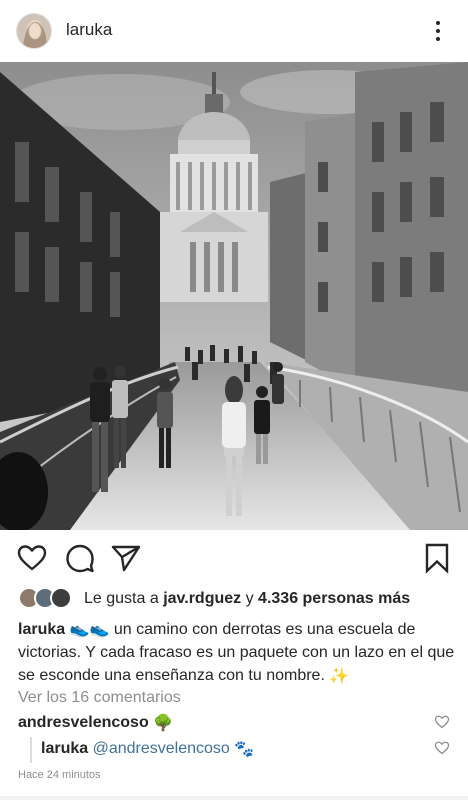  I want to click on post-header: laruka, so click(234, 31).